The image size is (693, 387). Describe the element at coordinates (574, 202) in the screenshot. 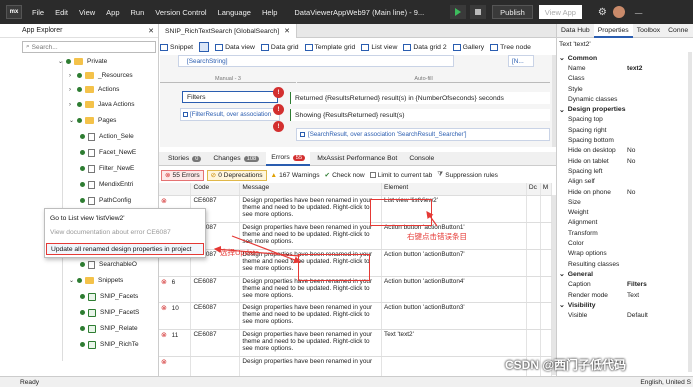

I see `property-key: Size` at that location.